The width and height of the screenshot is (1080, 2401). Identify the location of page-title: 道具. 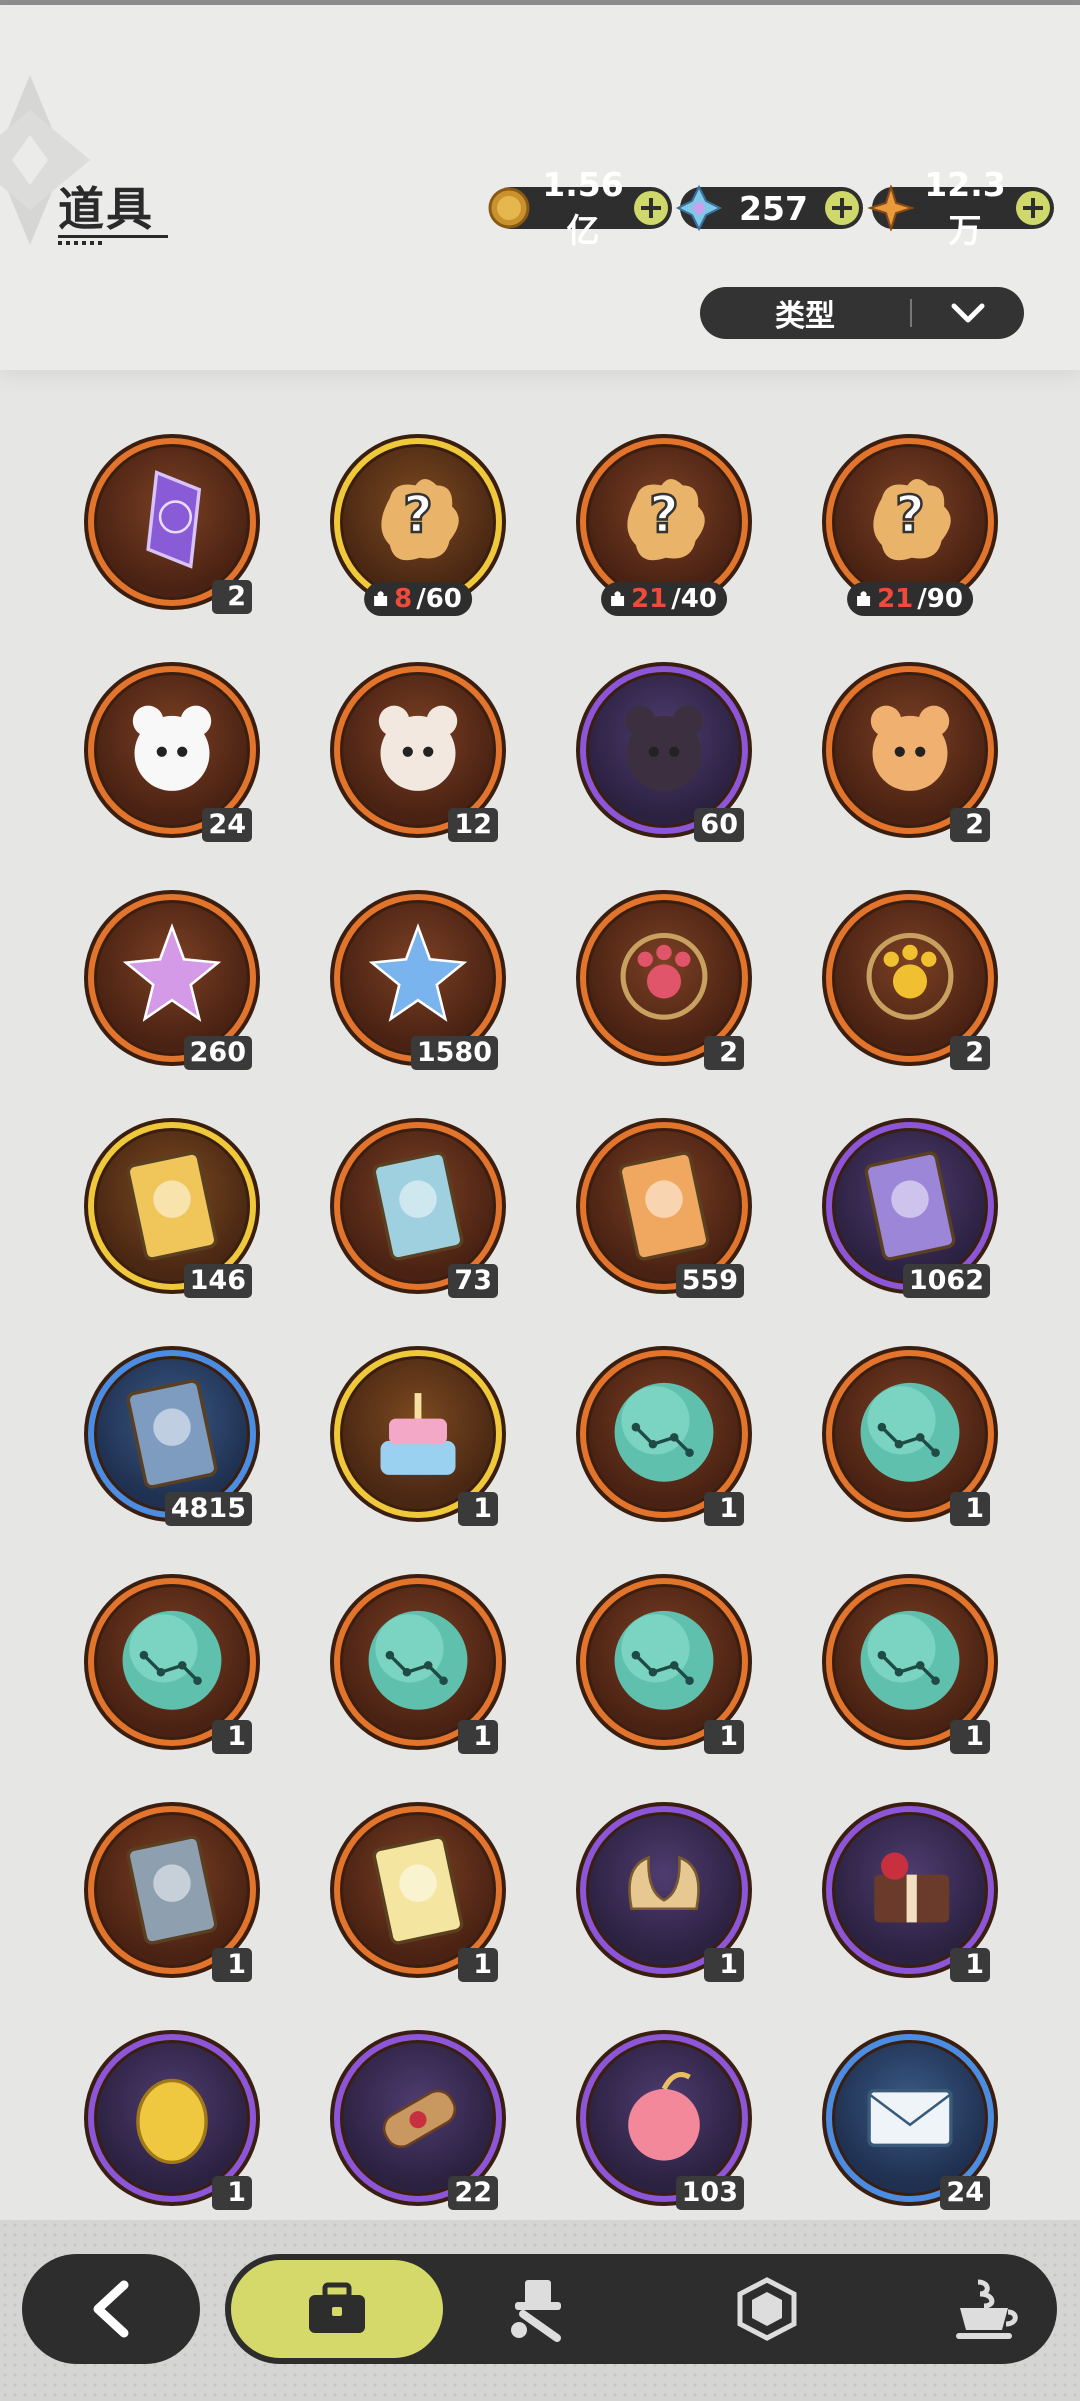
(106, 209).